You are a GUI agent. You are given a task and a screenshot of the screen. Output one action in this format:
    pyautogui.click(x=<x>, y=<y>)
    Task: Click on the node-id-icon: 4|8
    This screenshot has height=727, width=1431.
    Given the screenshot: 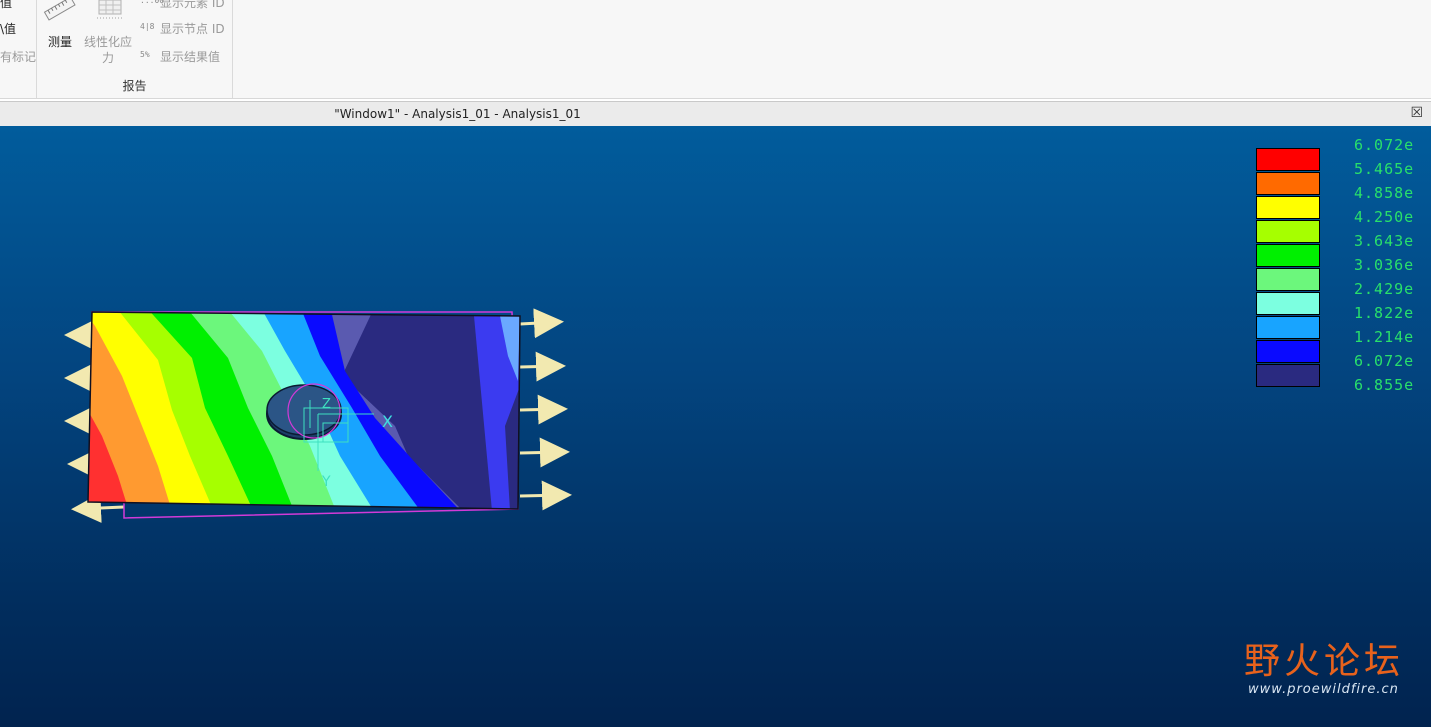 What is the action you would take?
    pyautogui.click(x=147, y=26)
    